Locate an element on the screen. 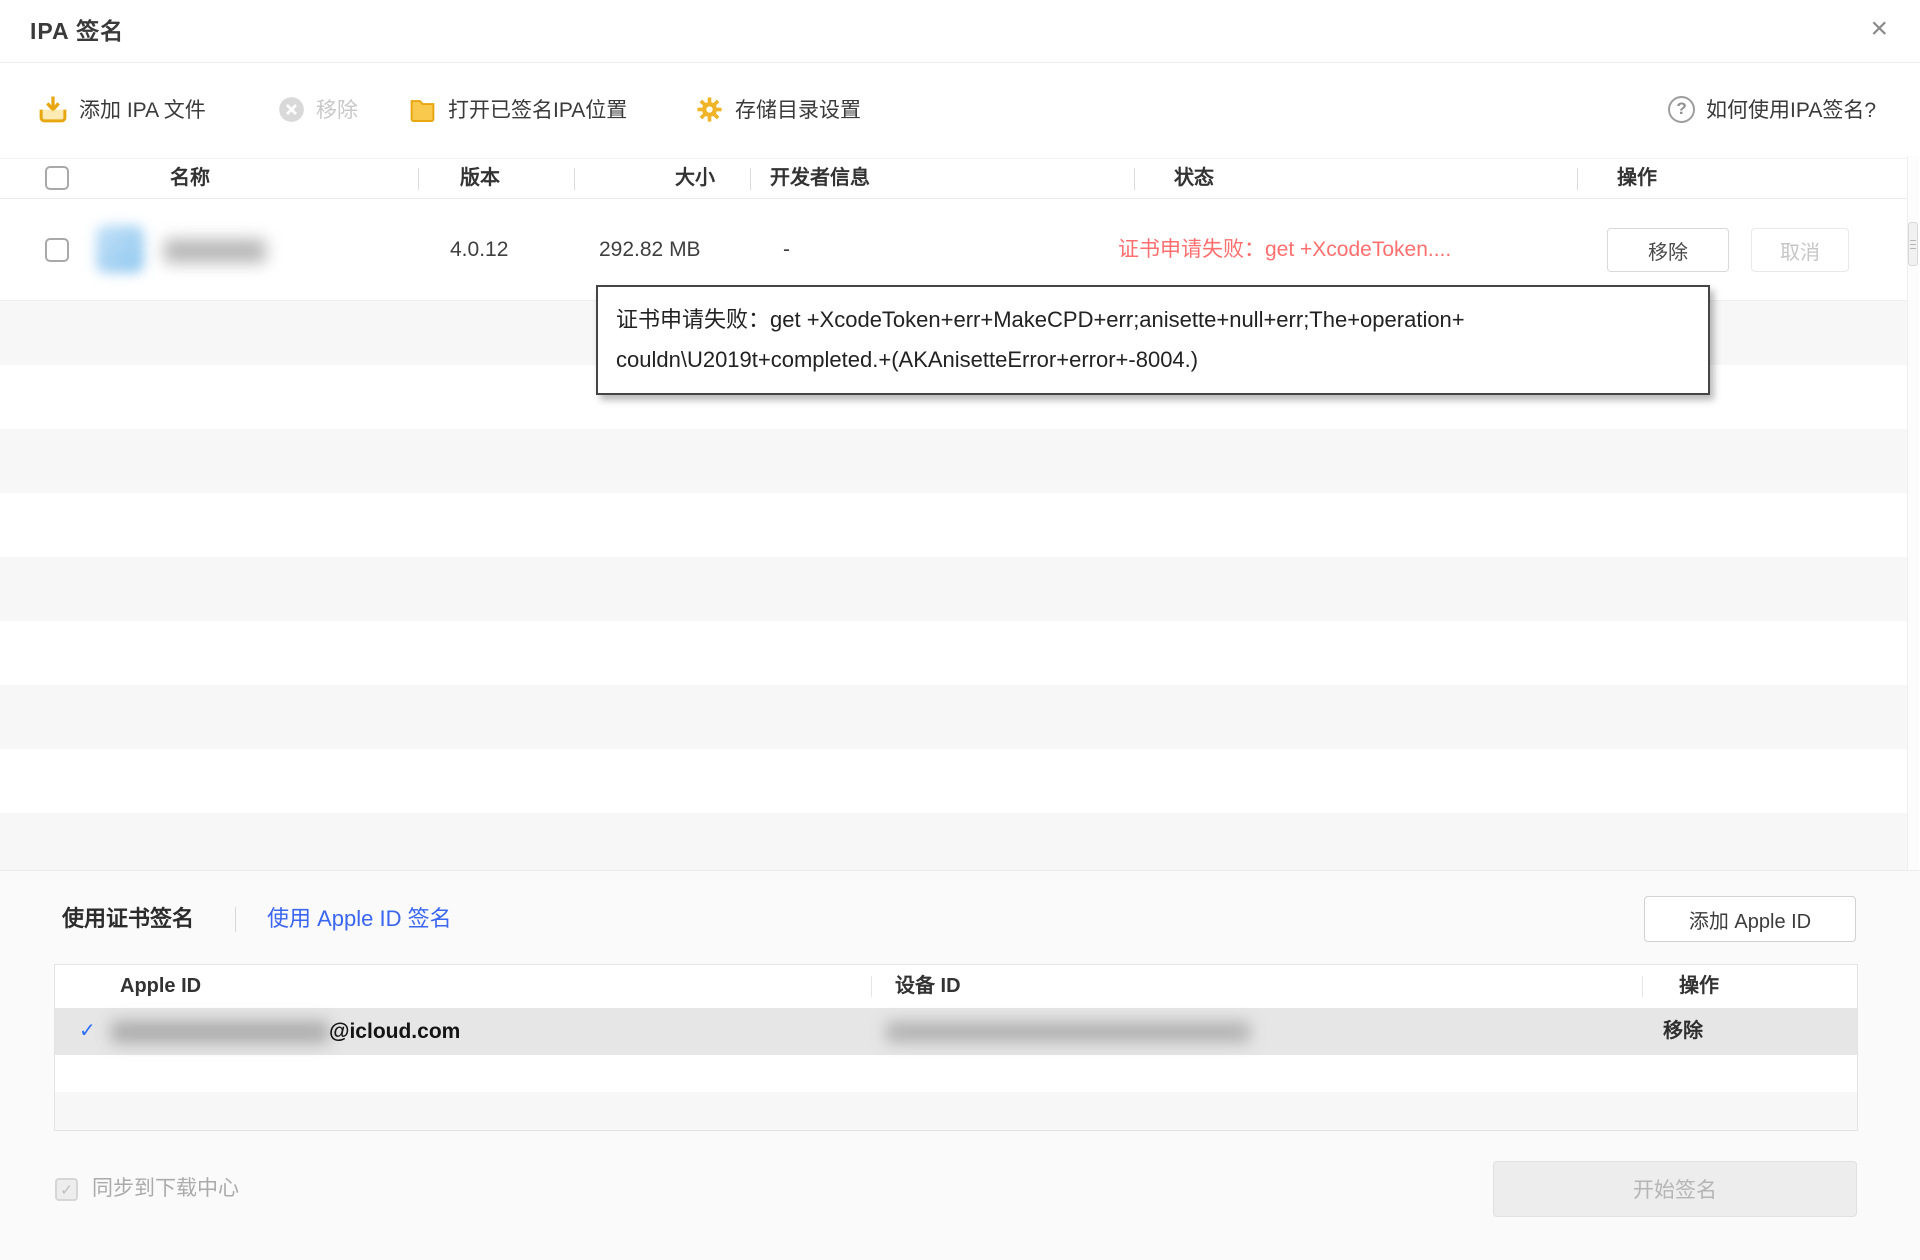  add-ipa-button: 添加 IPA 文件 is located at coordinates (122, 109).